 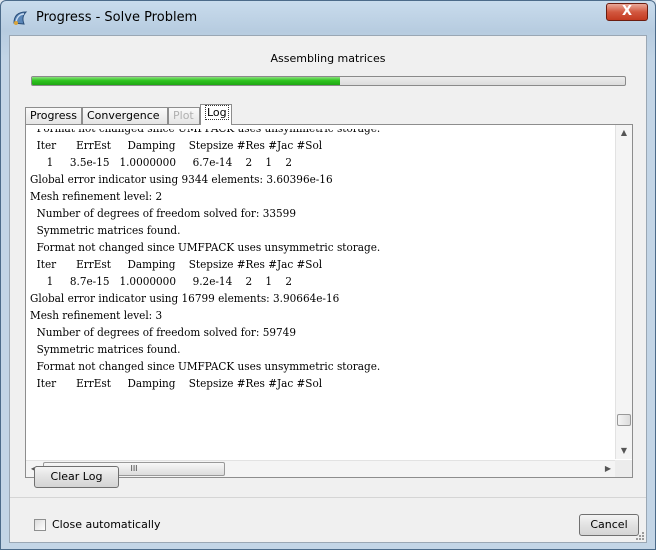 I want to click on progress-status-text: Assembling matrices, so click(x=328, y=58).